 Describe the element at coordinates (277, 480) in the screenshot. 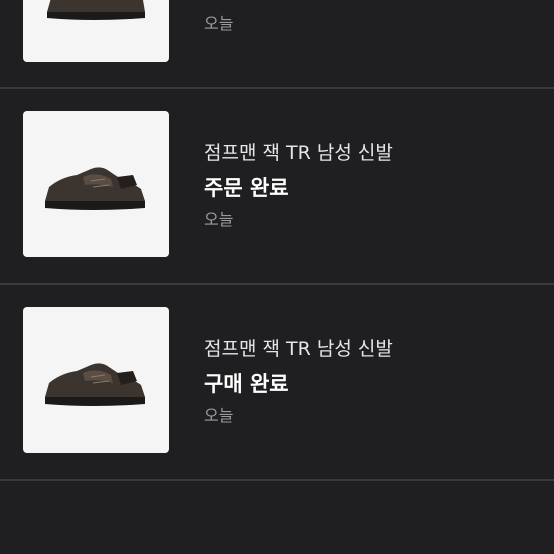

I see `divider` at that location.